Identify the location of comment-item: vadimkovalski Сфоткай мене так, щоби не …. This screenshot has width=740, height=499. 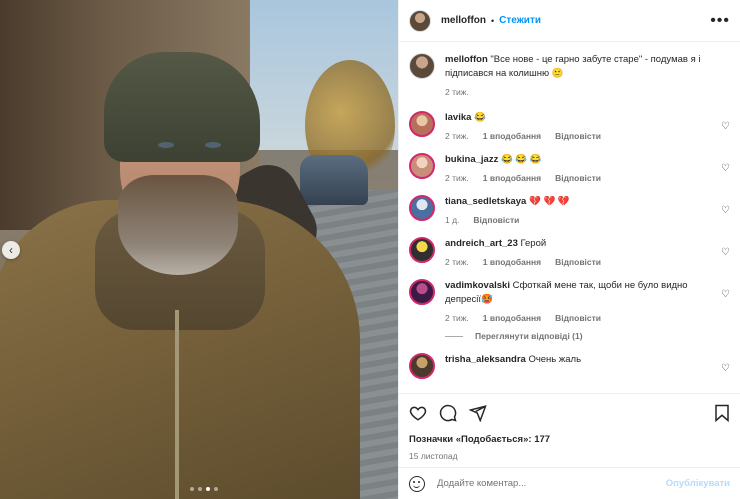
(569, 301).